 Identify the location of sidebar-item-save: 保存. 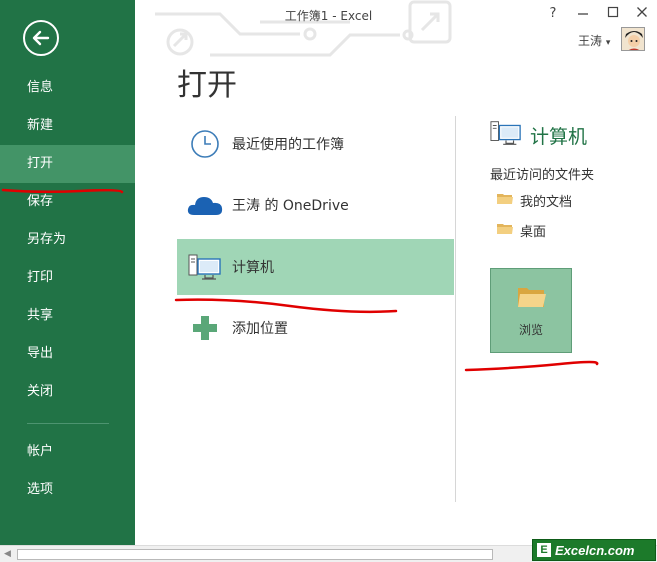
(67, 202).